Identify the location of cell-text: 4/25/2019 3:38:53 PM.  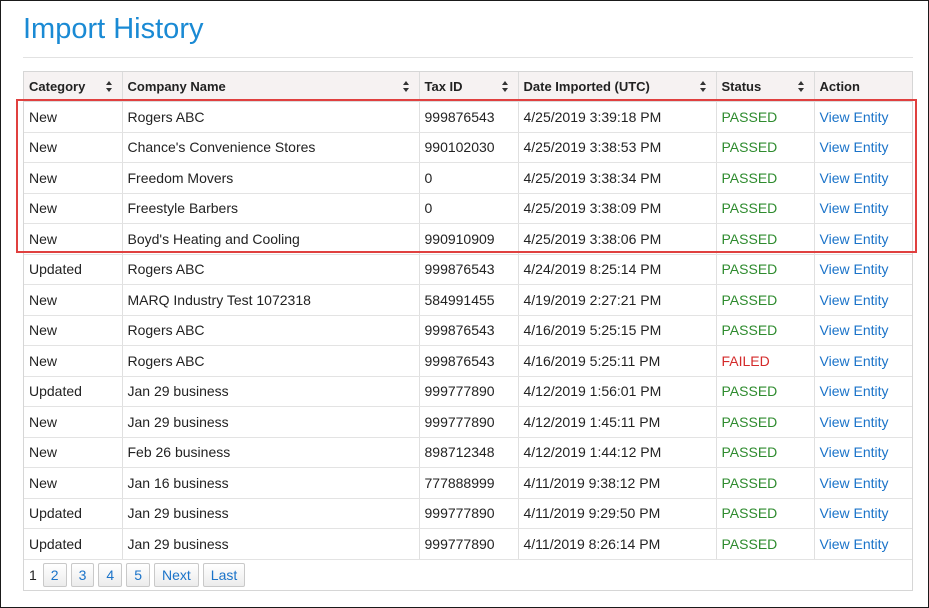
(592, 147).